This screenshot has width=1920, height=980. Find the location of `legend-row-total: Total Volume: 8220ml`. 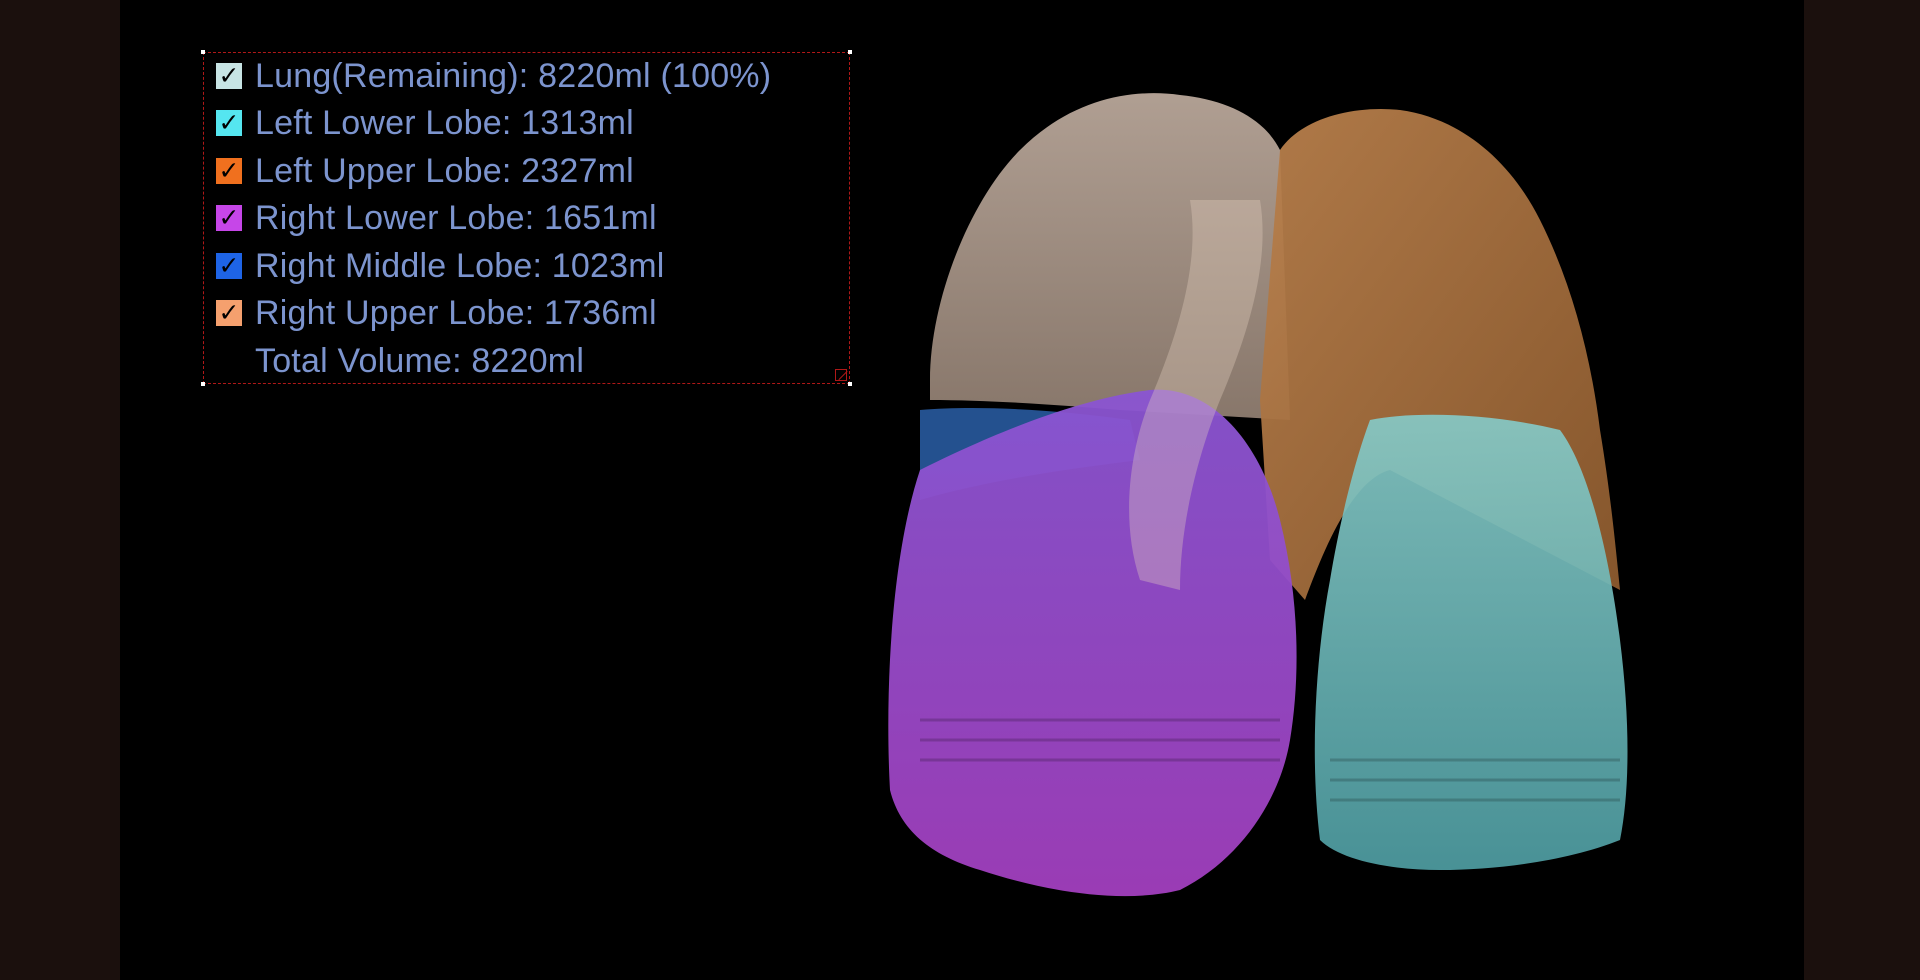

legend-row-total: Total Volume: 8220ml is located at coordinates (419, 361).